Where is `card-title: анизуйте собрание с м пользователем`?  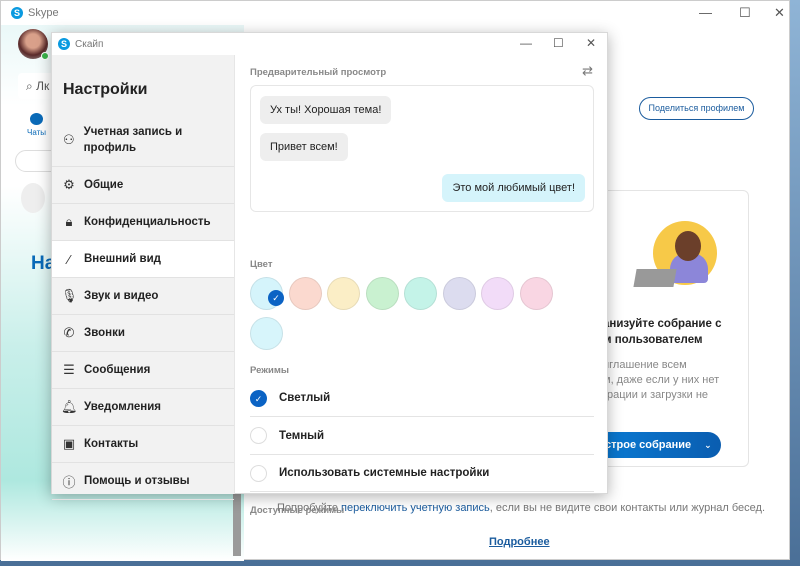
card-title: анизуйте собрание с м пользователем is located at coordinates (662, 332).